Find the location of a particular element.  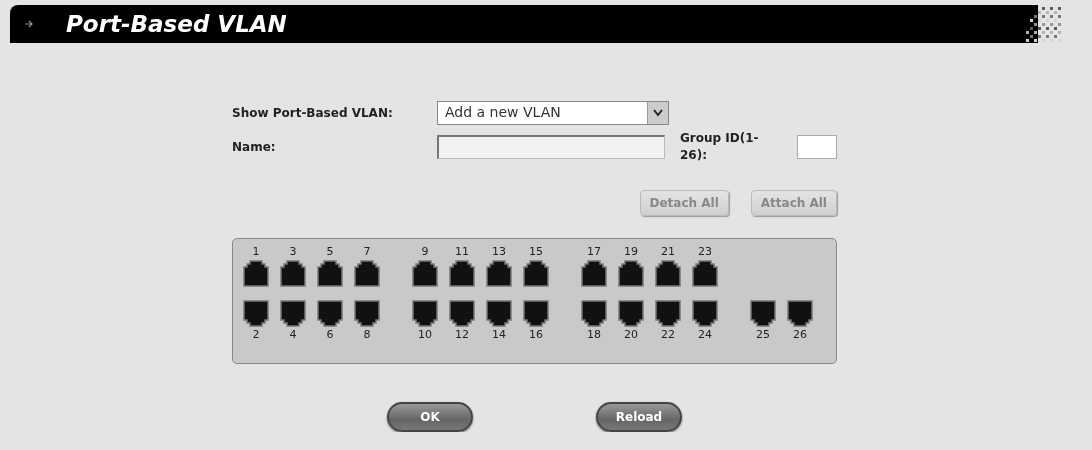

port-number: 11 is located at coordinates (462, 252).